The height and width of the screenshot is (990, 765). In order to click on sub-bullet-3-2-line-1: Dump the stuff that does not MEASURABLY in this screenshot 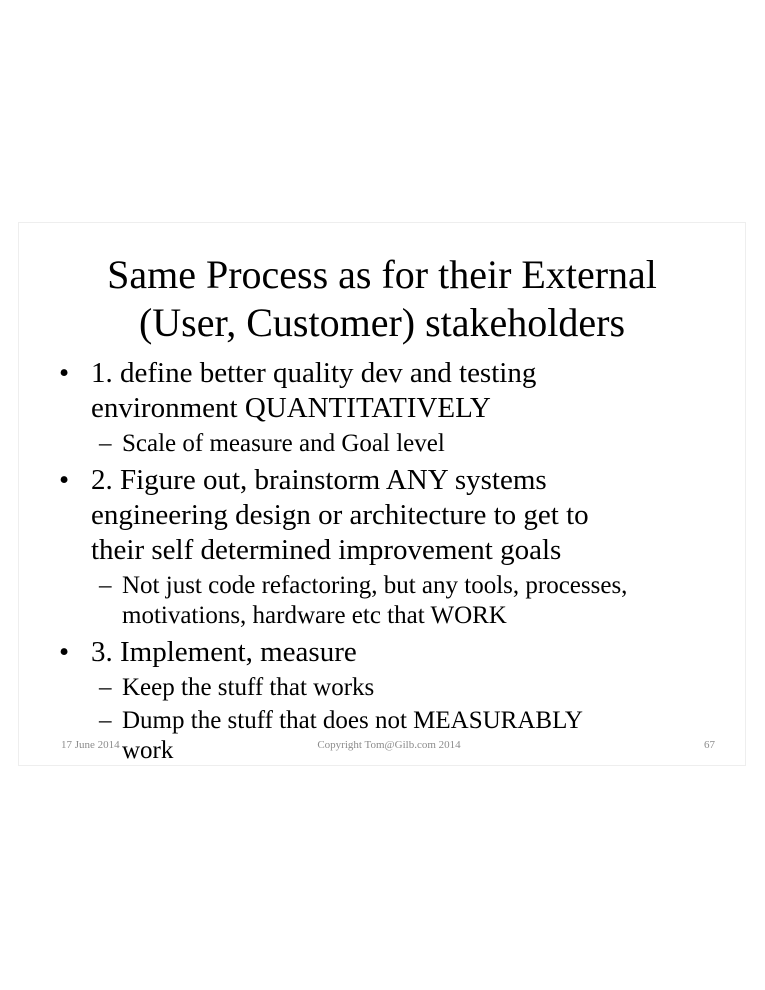, I will do `click(352, 720)`.